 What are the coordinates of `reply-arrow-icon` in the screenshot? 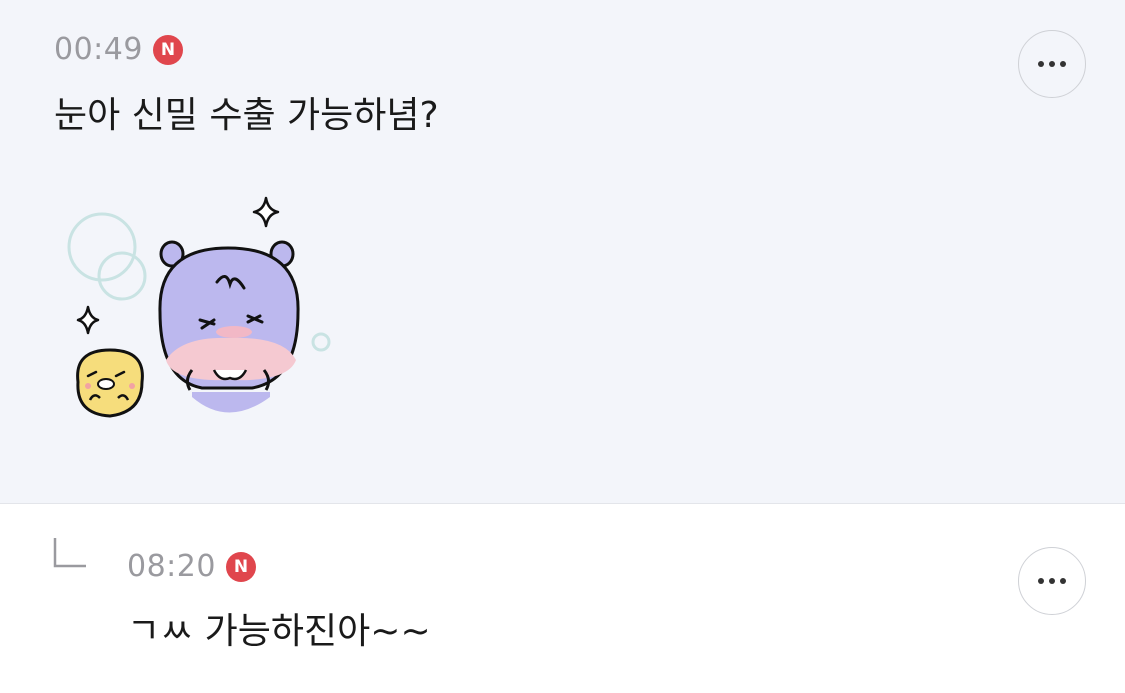 It's located at (69, 553).